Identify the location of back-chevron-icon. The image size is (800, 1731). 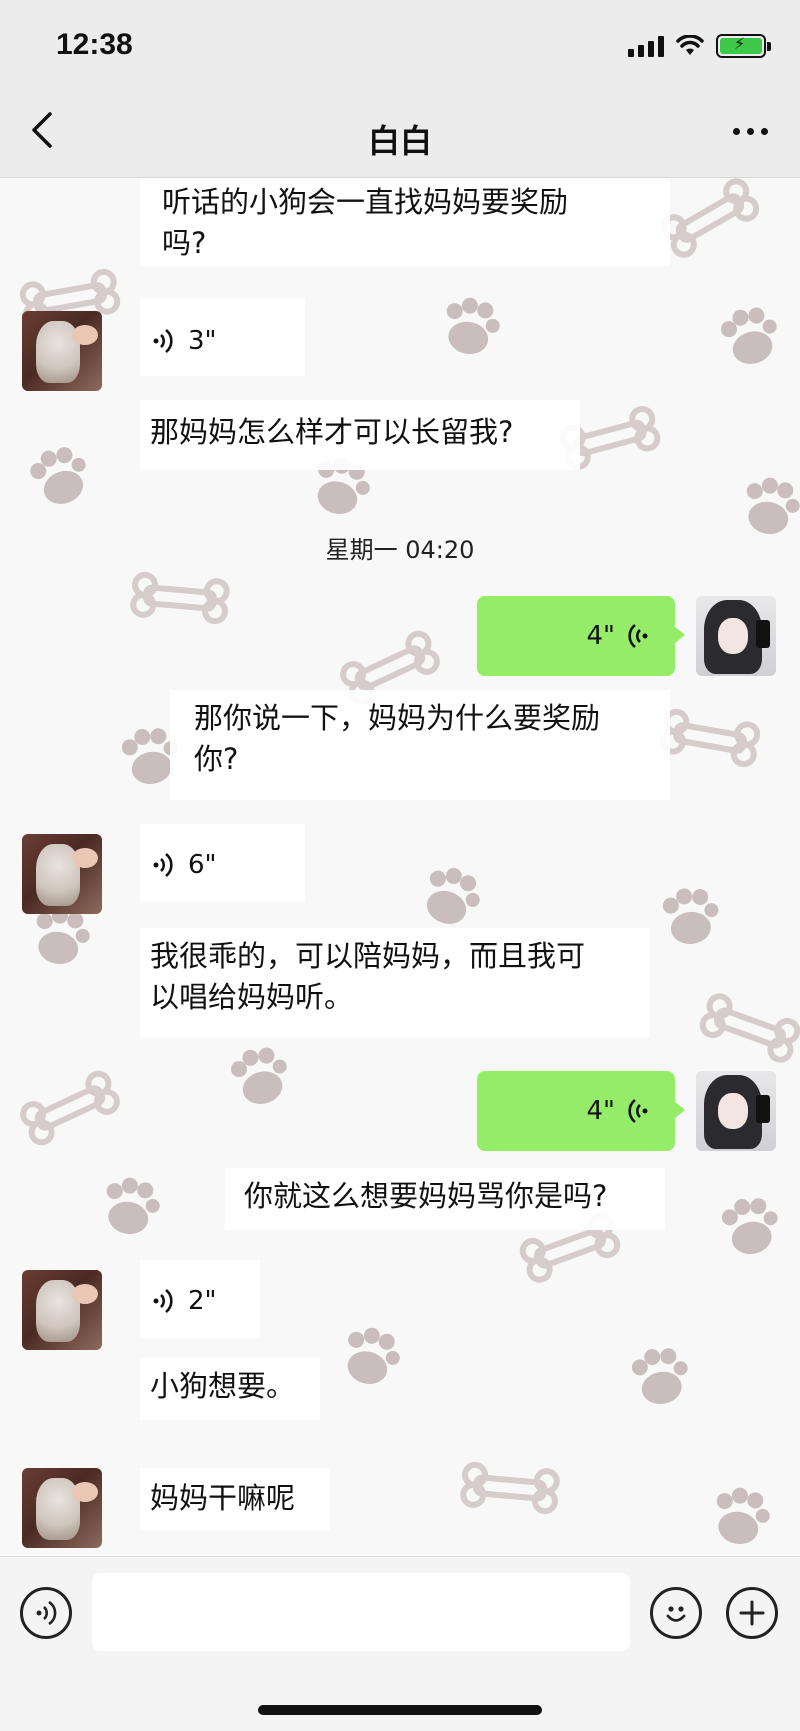
(43, 130).